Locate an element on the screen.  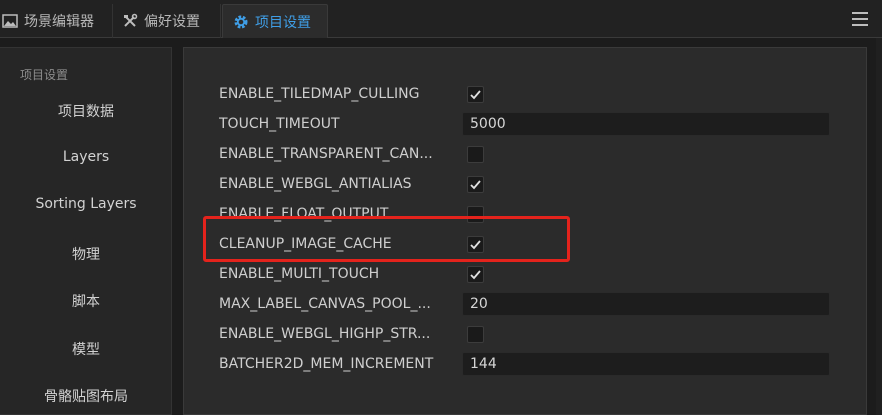
setting-label: BATCHER2D_MEM_INCREMENT is located at coordinates (326, 364).